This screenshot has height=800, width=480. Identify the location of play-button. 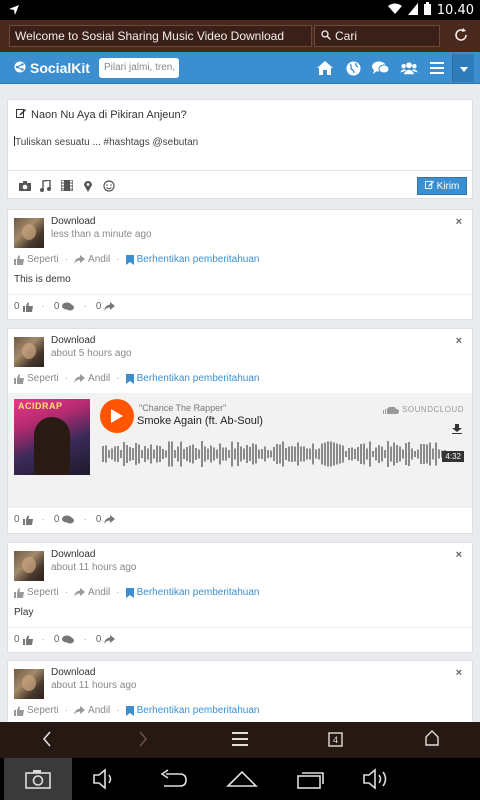
(117, 416).